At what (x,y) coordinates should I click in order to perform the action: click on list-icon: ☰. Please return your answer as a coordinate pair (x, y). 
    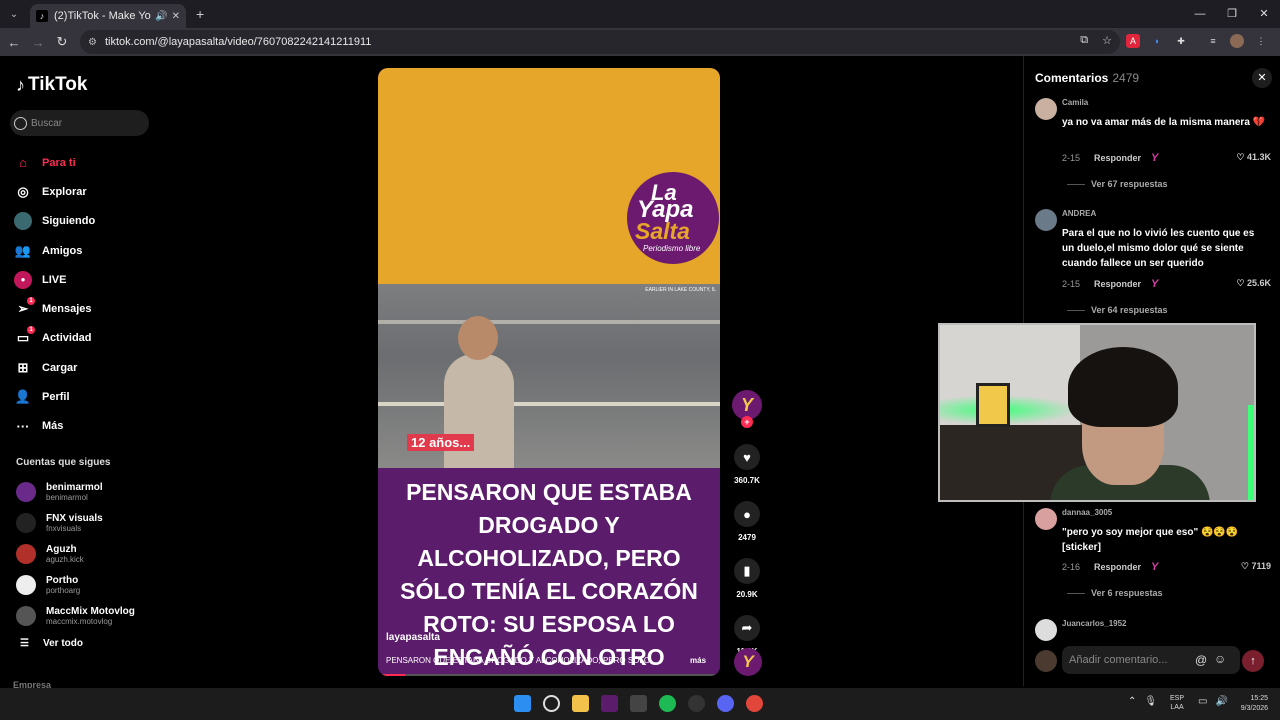
    Looking at the image, I should click on (24, 643).